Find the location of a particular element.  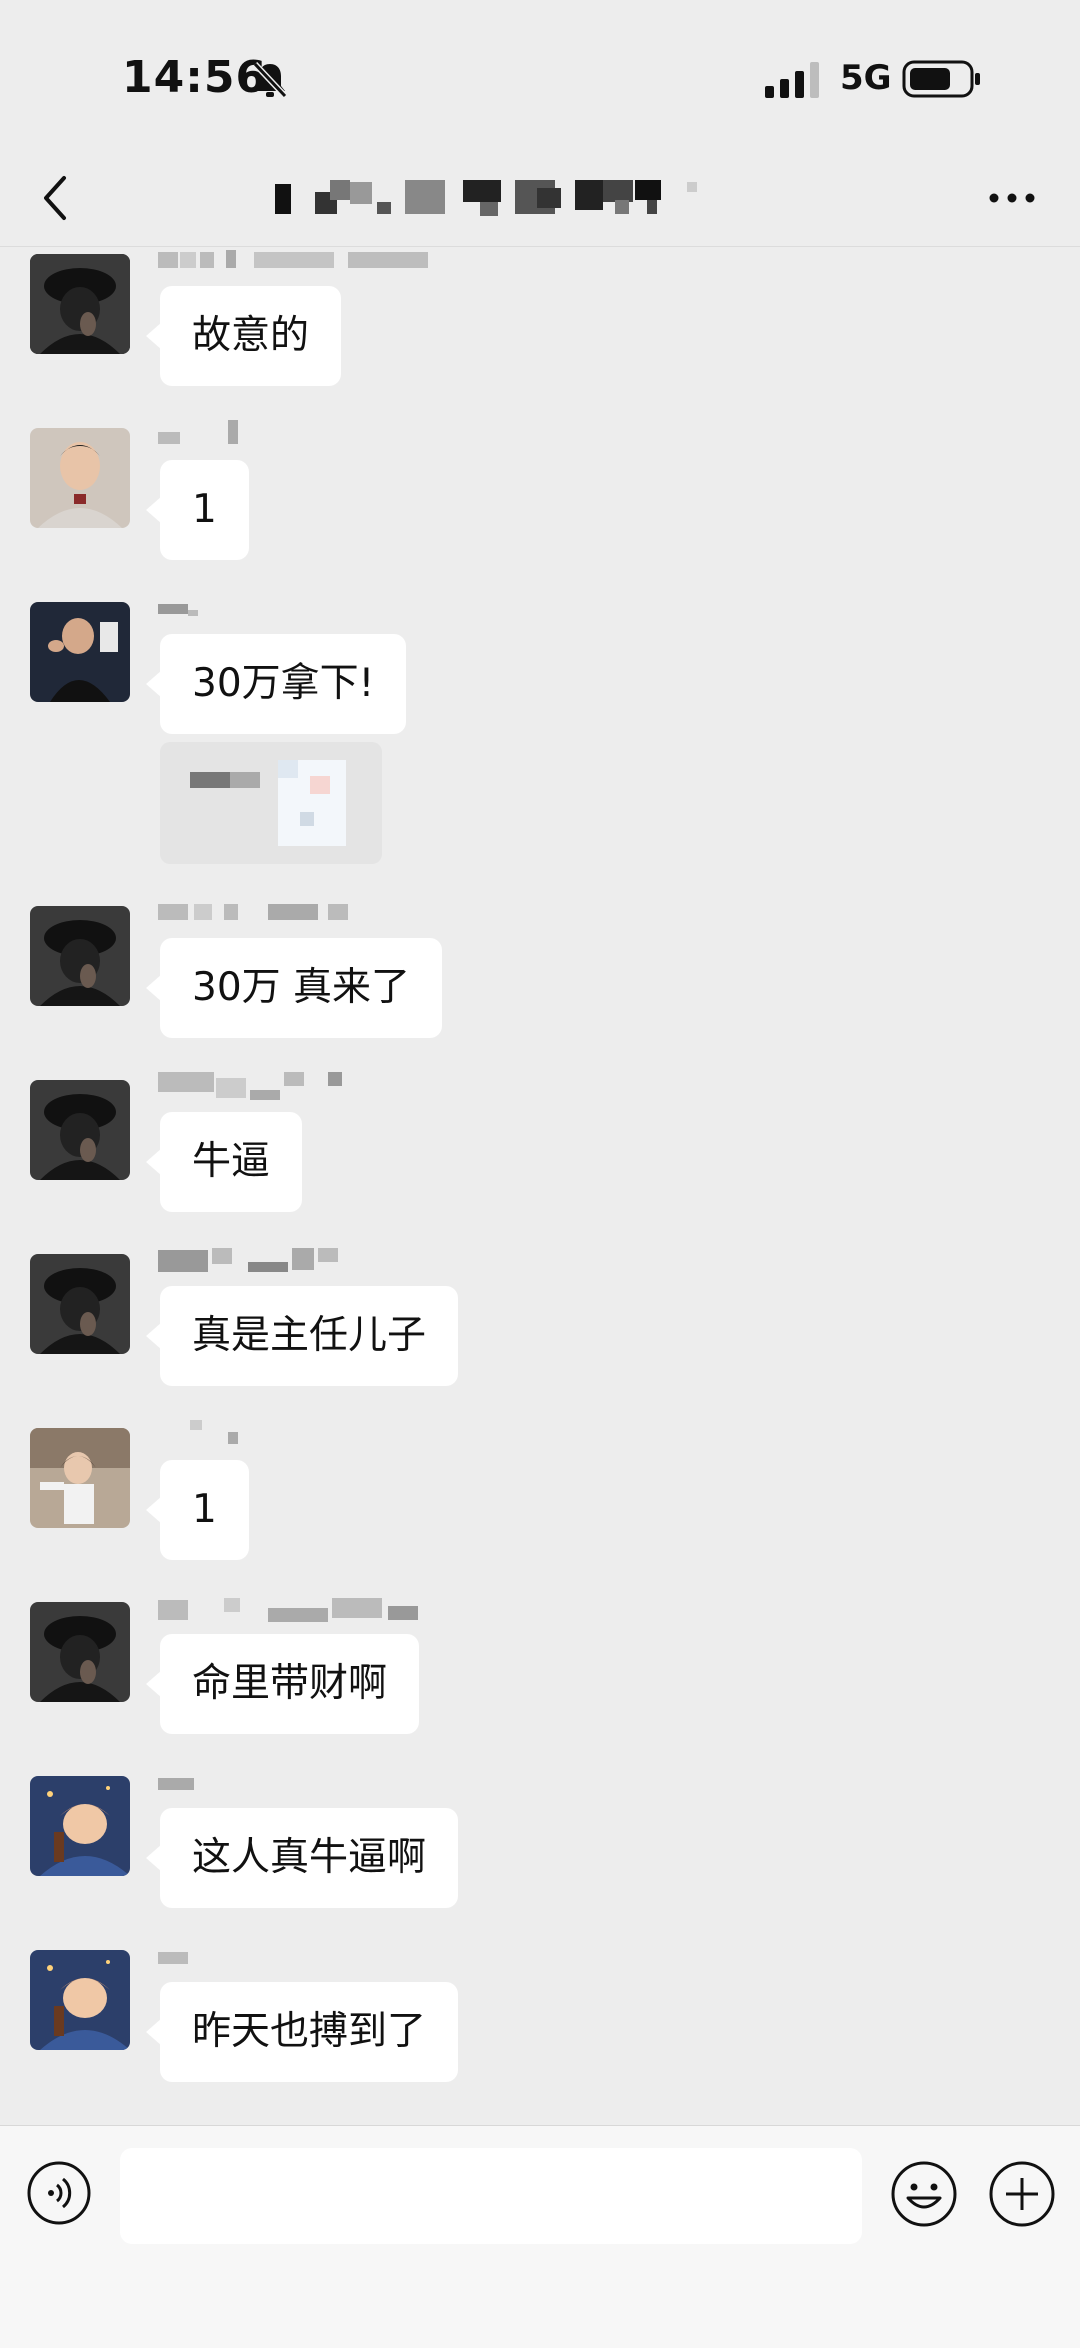

battery-icon is located at coordinates (941, 79).